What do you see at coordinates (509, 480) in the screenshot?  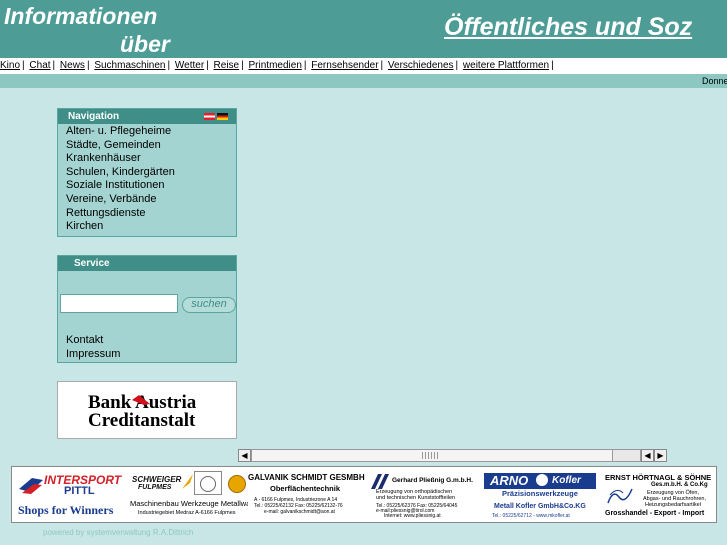 I see `arno-brand: ARNO` at bounding box center [509, 480].